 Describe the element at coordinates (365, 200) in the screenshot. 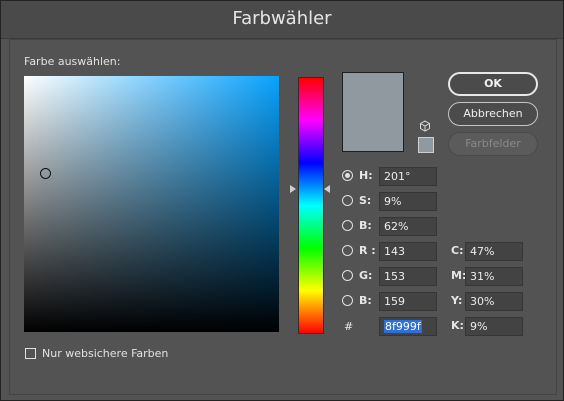

I see `label-s: S:` at that location.